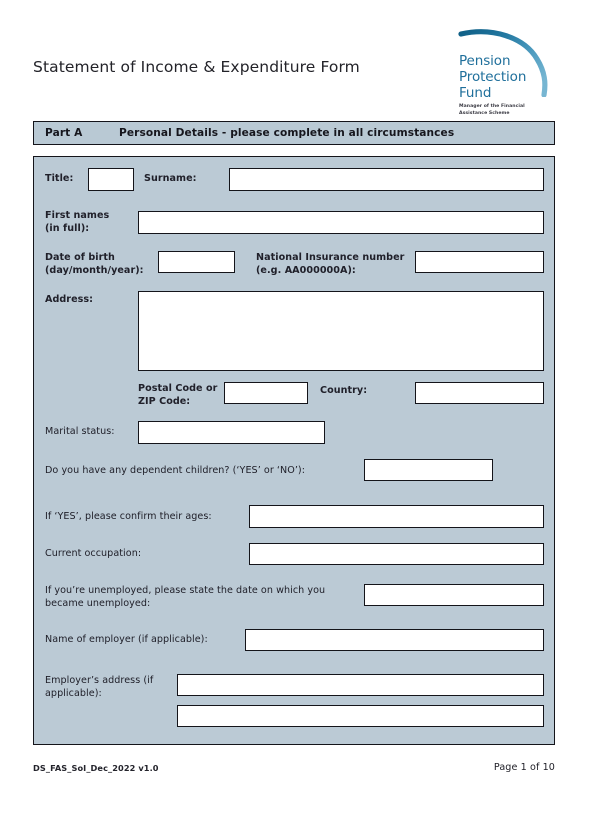 The image size is (589, 826). Describe the element at coordinates (475, 93) in the screenshot. I see `logo-line-fund: Fund` at that location.